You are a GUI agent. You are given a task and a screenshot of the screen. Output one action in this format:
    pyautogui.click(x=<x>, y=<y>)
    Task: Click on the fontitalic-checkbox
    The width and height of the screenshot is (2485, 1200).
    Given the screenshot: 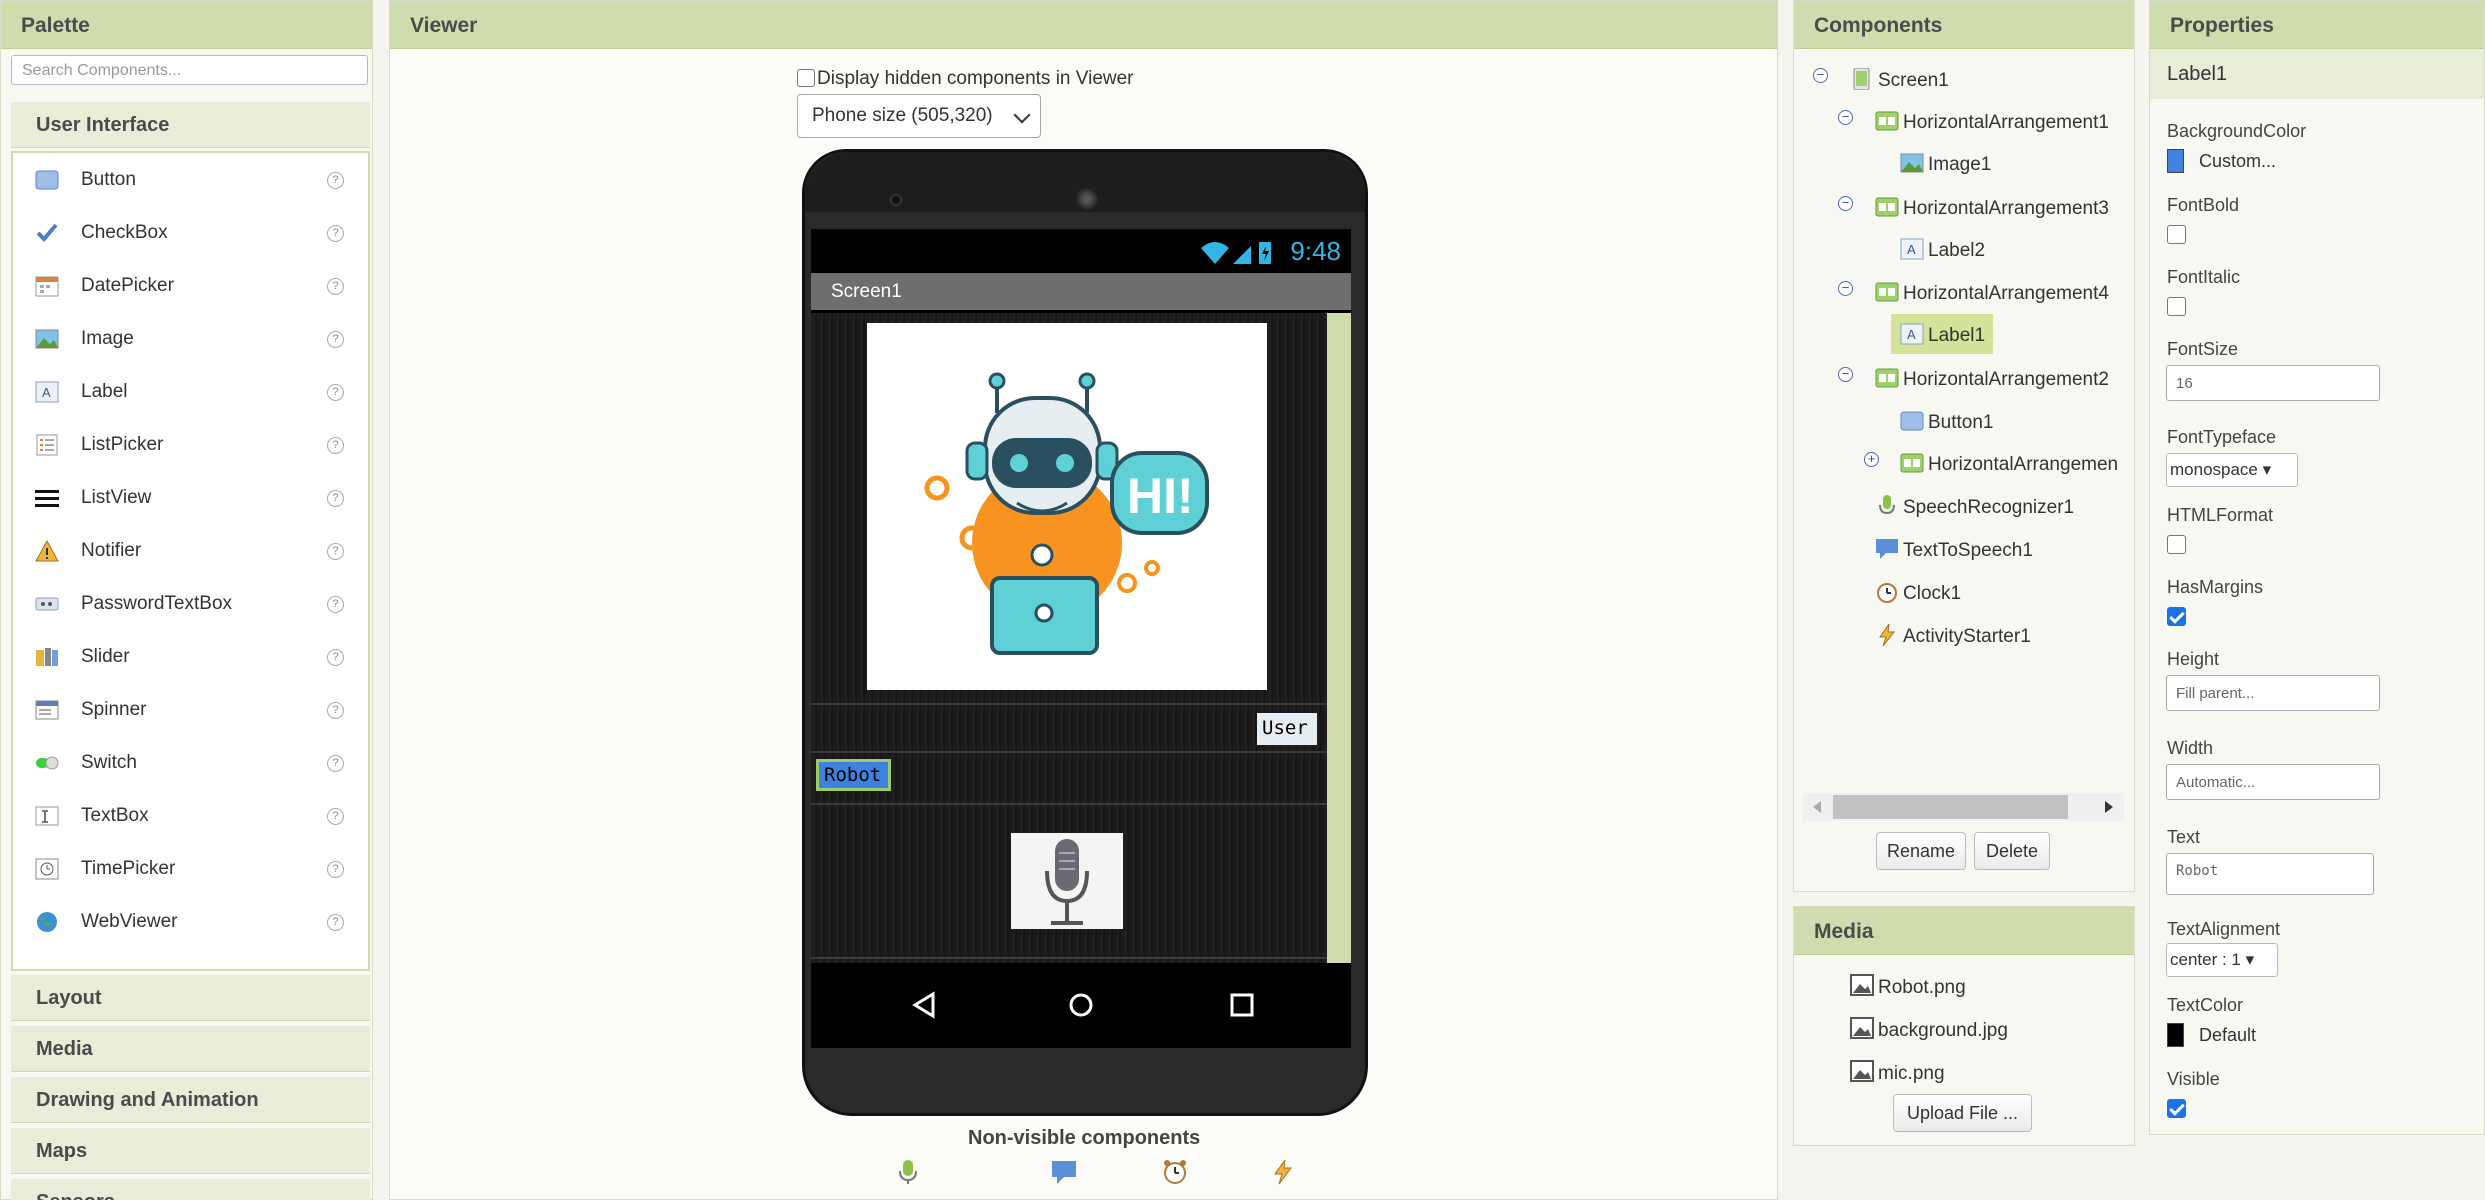 What is the action you would take?
    pyautogui.click(x=2176, y=306)
    